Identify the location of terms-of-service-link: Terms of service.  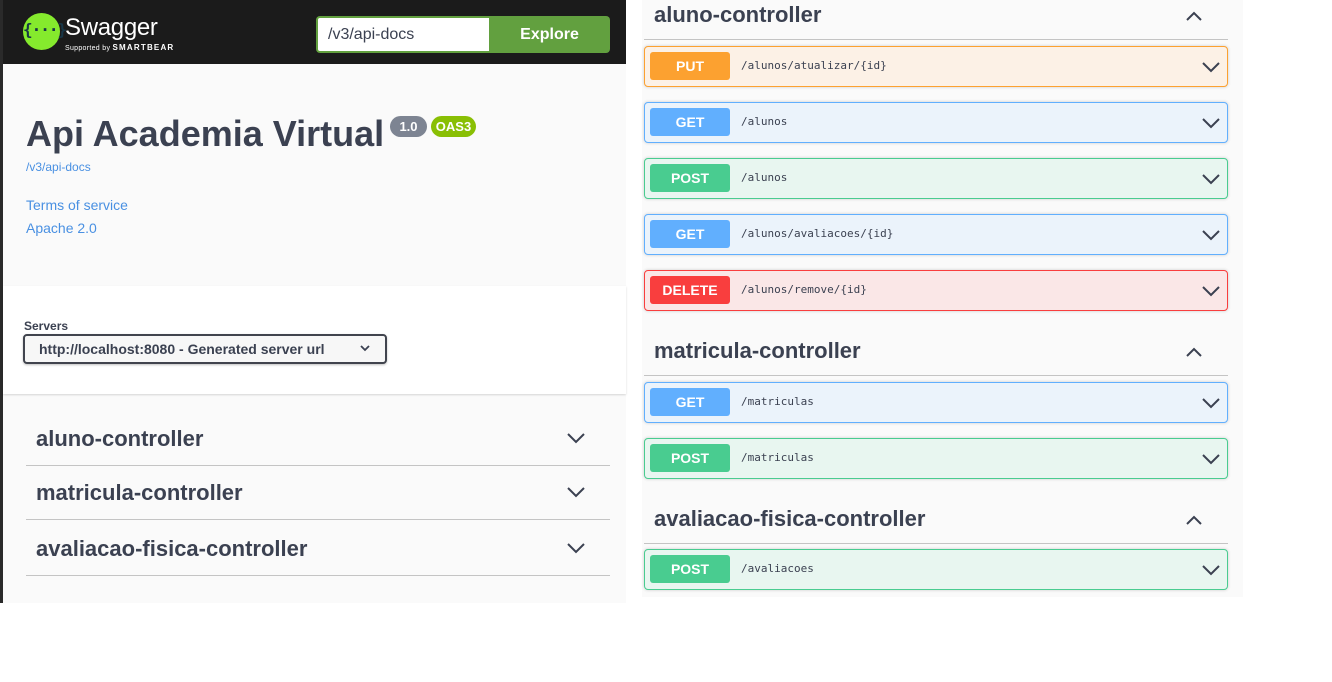
(77, 205).